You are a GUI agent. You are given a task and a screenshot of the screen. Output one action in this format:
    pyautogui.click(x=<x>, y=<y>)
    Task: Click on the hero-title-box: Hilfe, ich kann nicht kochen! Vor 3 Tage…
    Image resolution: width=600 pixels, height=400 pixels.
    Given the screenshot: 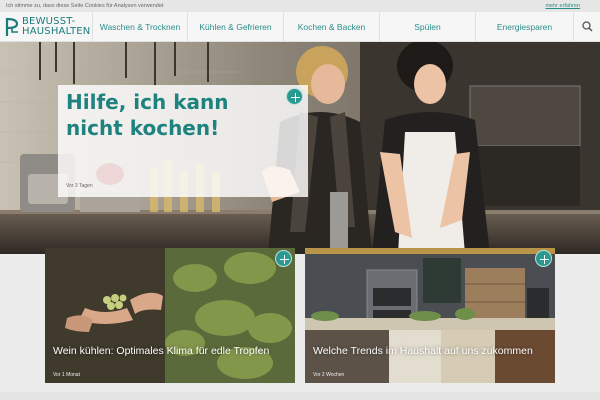 What is the action you would take?
    pyautogui.click(x=183, y=141)
    